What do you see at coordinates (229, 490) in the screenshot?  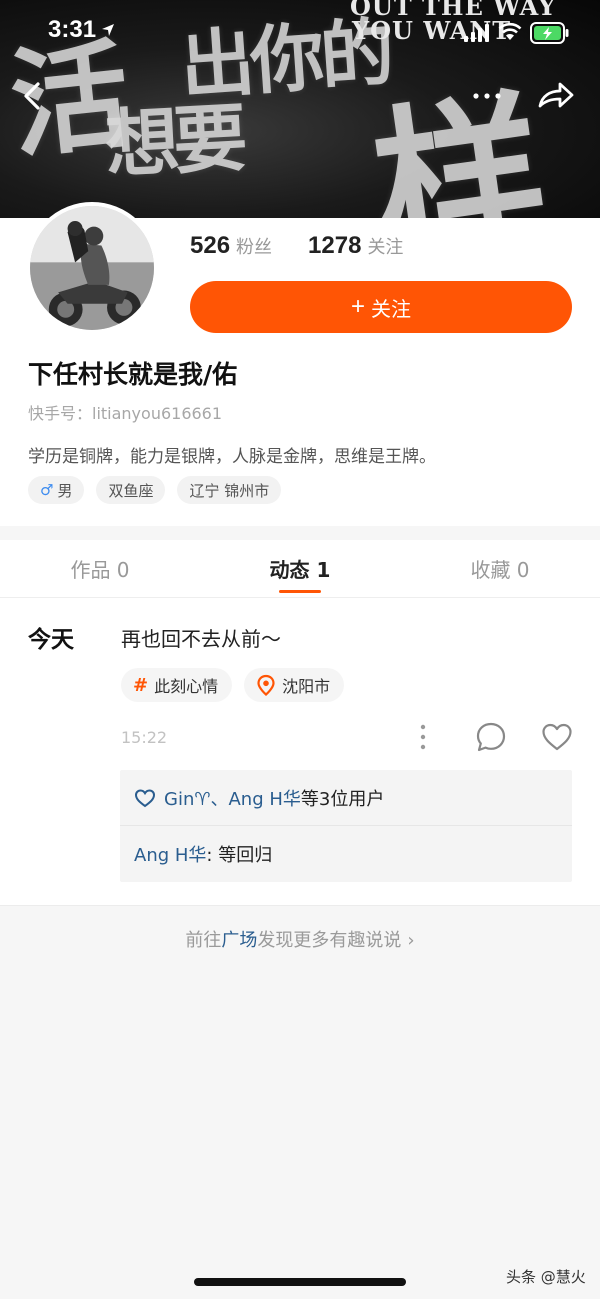 I see `location-tag: 辽宁 锦州市` at bounding box center [229, 490].